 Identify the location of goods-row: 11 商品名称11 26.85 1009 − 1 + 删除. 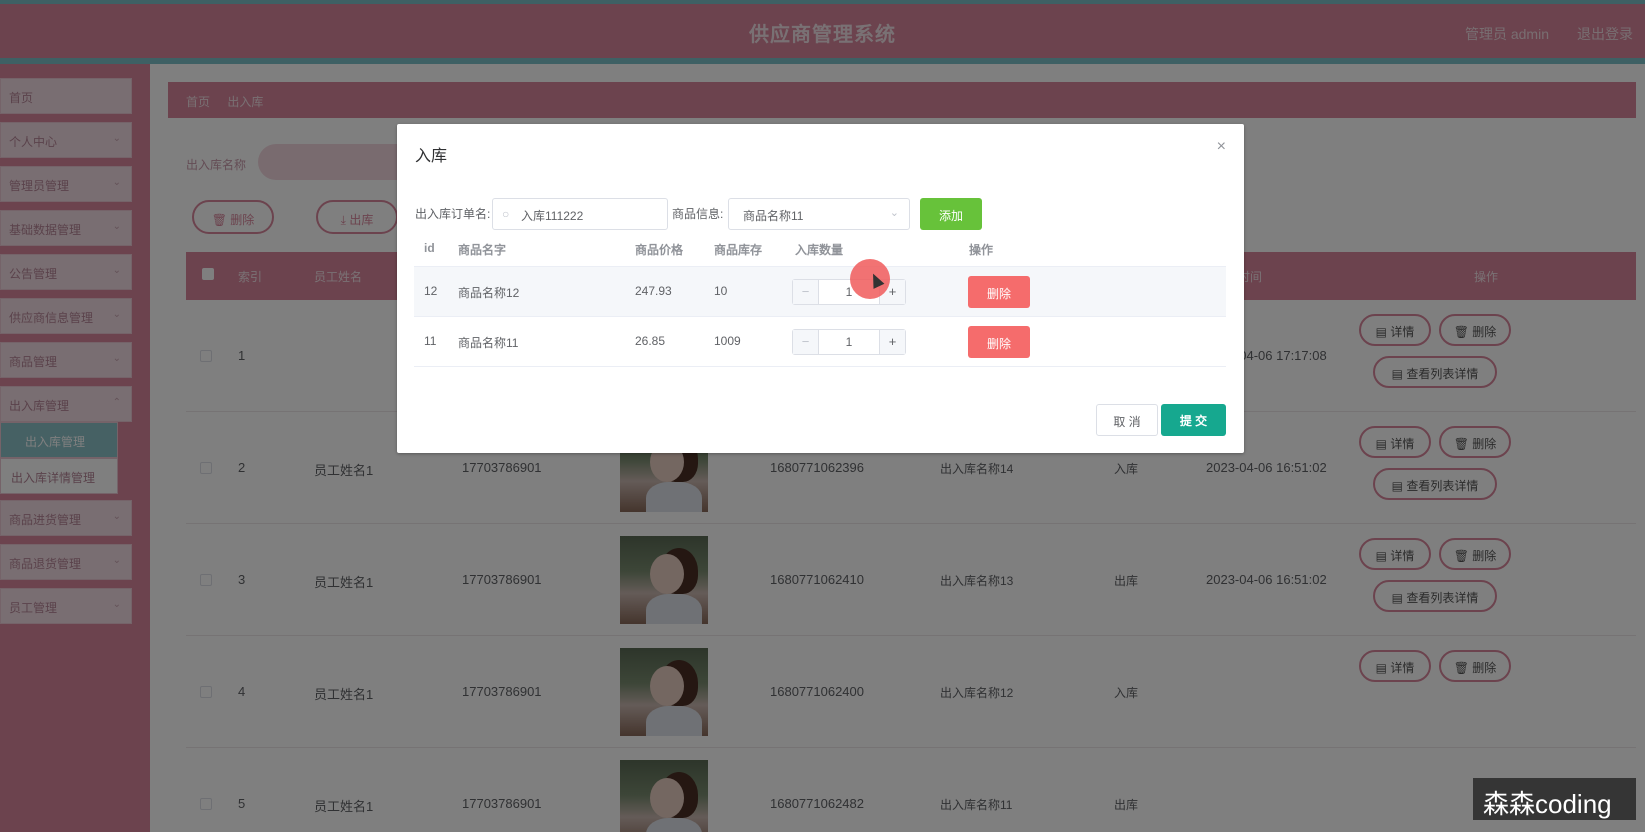
(820, 342).